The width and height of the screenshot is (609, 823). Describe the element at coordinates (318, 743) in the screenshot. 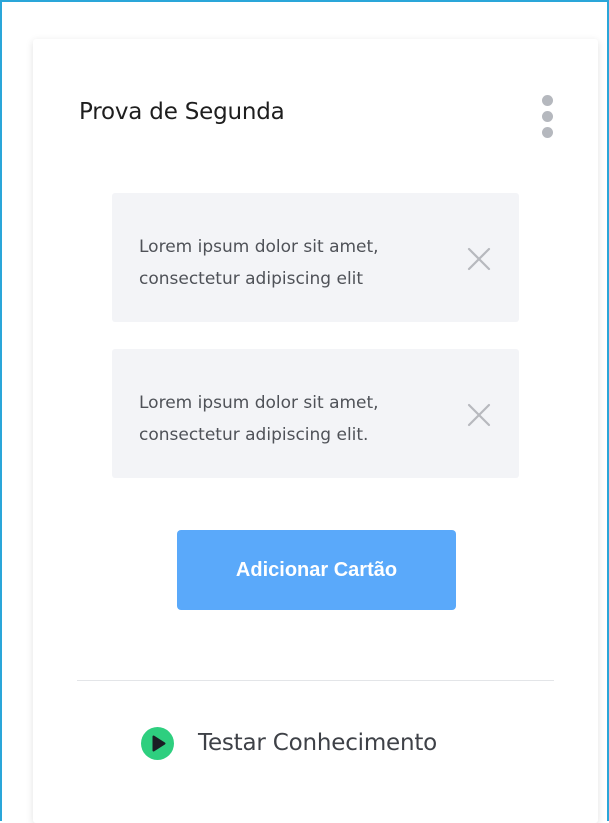

I see `test-knowledge-label: Testar Conhecimento` at that location.